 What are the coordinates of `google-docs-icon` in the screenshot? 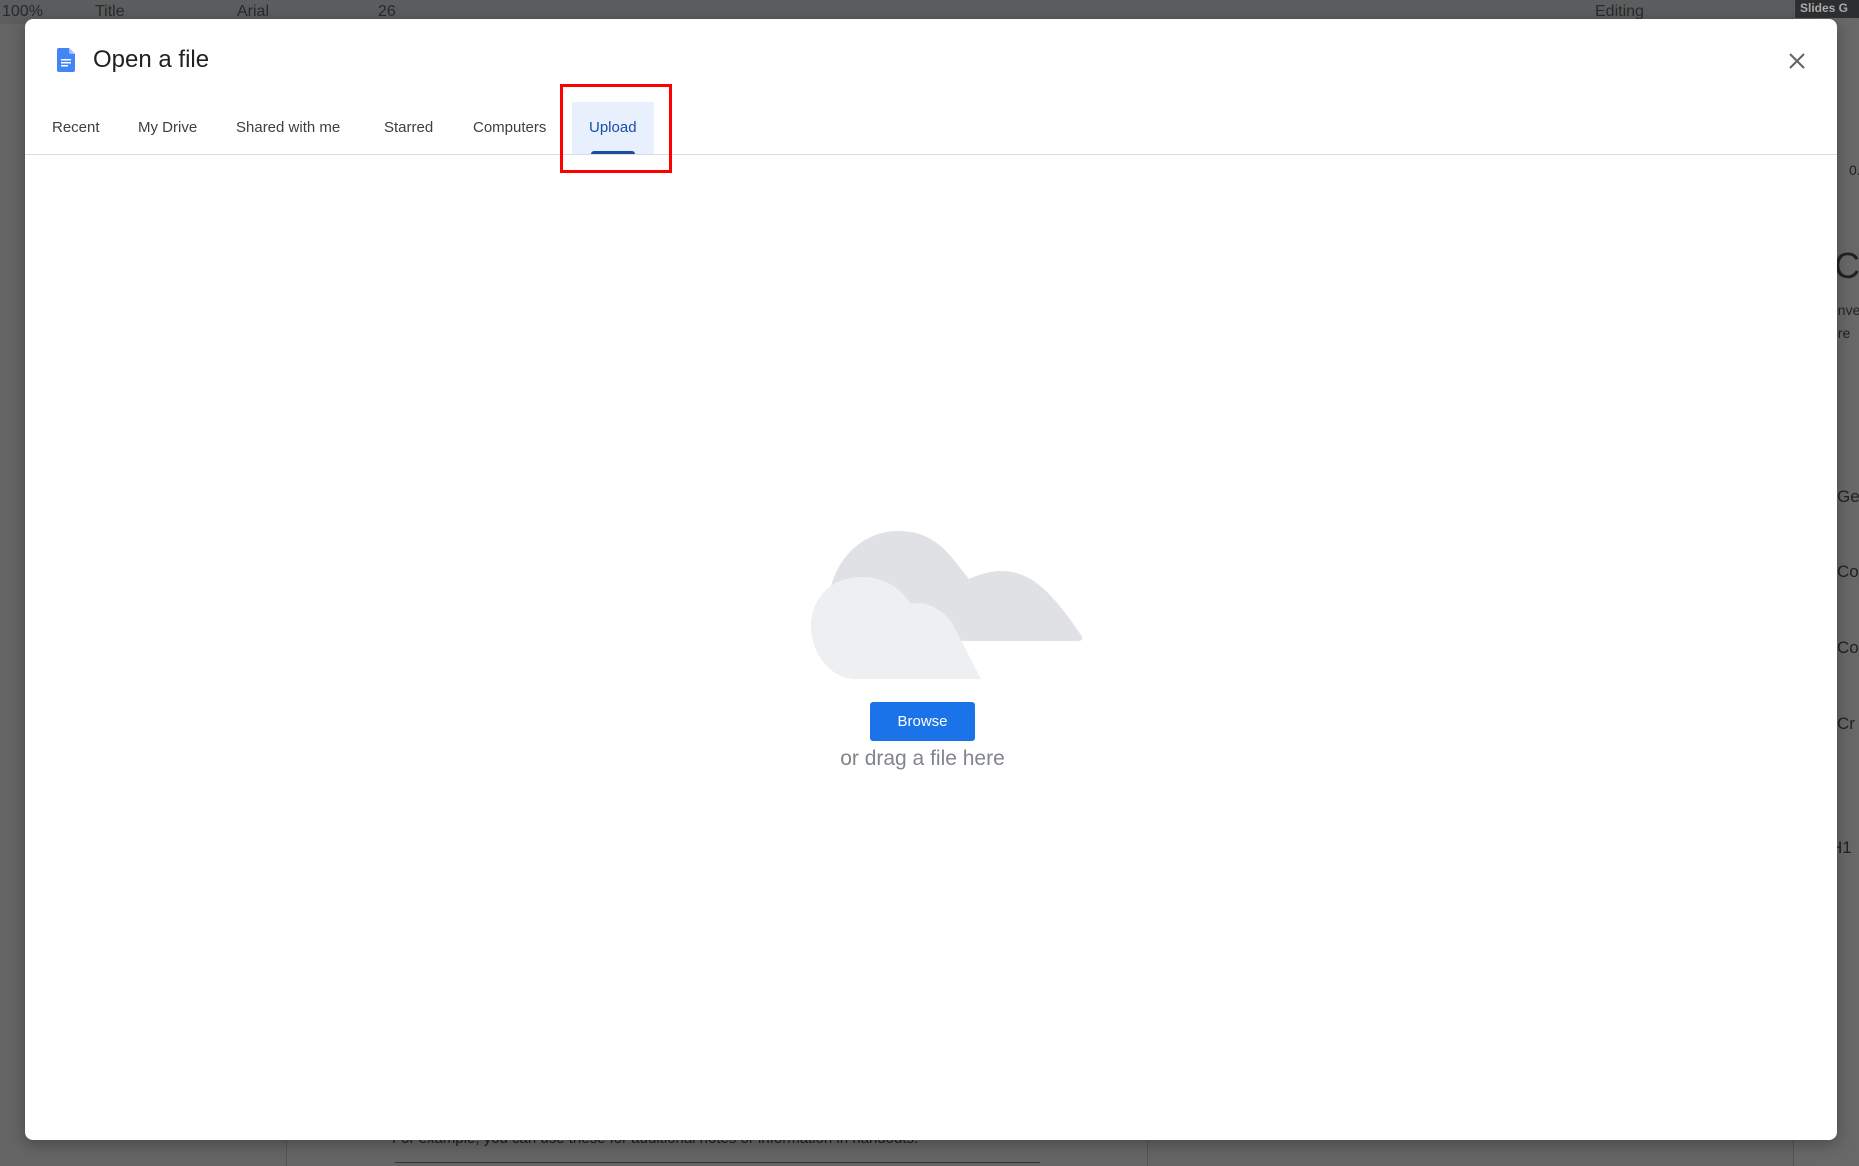 It's located at (66, 60).